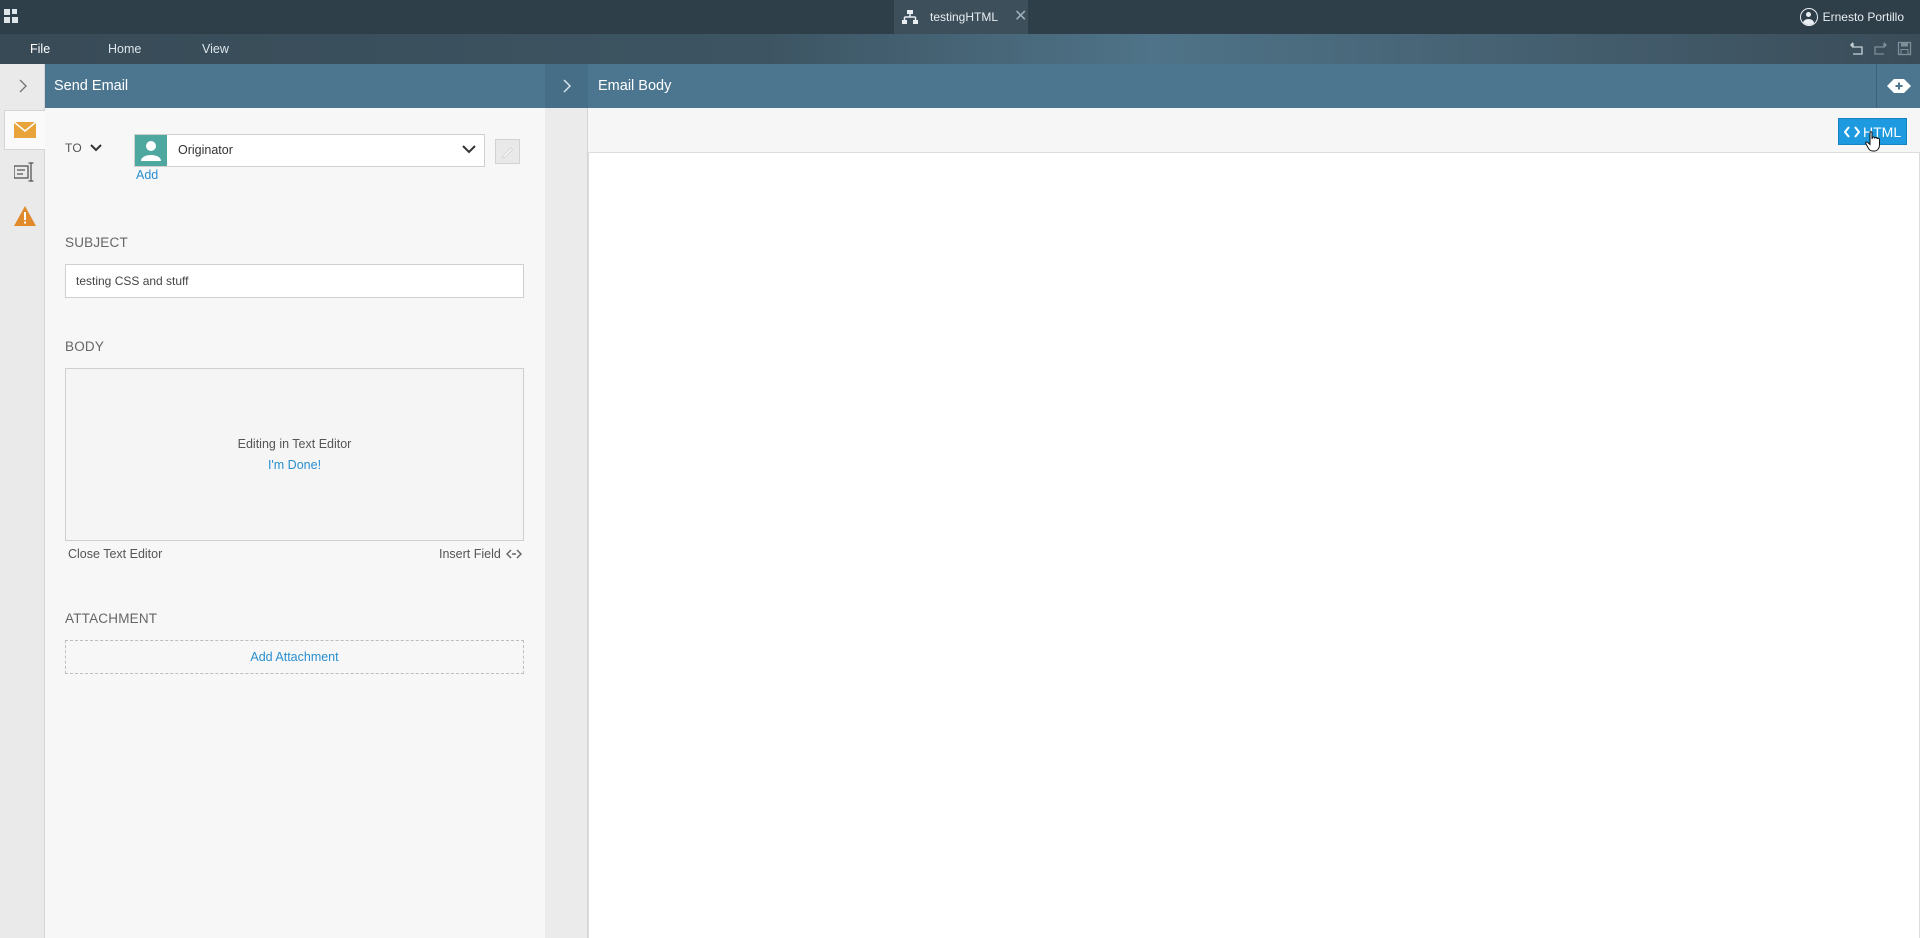 The width and height of the screenshot is (1920, 938). Describe the element at coordinates (96, 242) in the screenshot. I see `subject-label: SUBJECT` at that location.